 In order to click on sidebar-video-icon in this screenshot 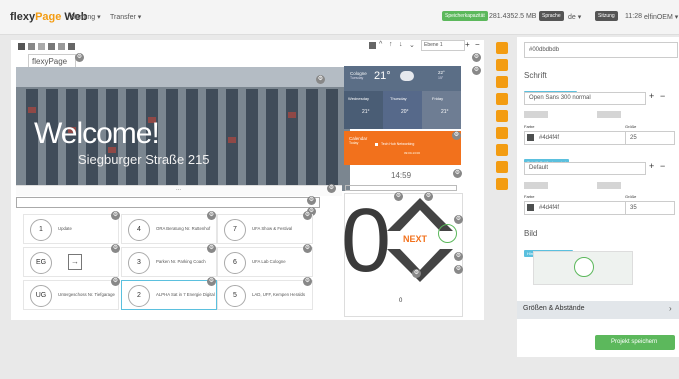, I will do `click(502, 82)`.